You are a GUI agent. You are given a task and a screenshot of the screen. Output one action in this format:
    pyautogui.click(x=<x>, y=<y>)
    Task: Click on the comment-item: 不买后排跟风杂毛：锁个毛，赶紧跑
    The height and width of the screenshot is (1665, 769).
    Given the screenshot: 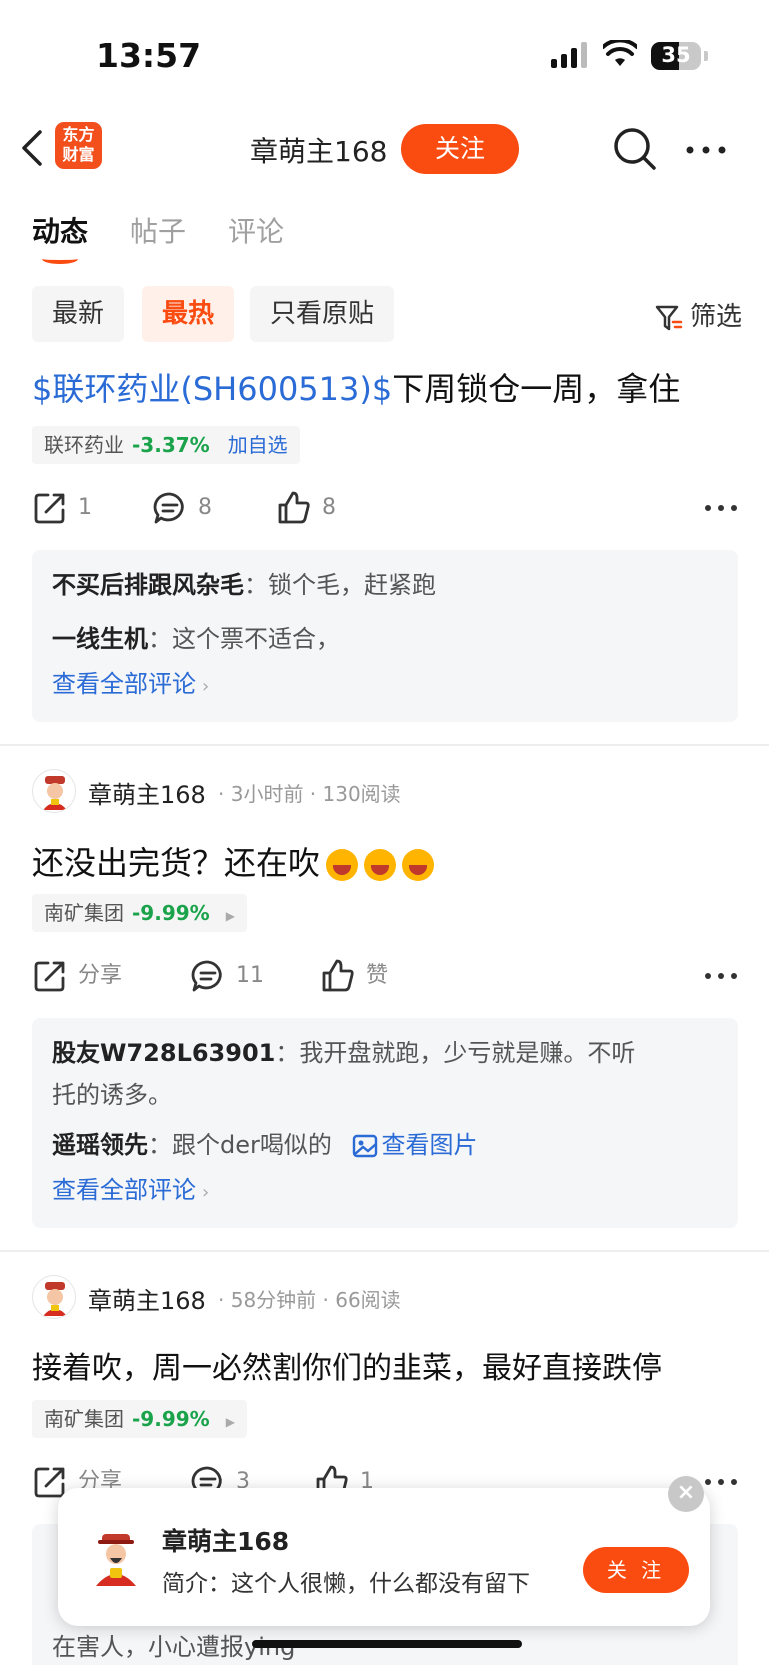 What is the action you would take?
    pyautogui.click(x=385, y=585)
    